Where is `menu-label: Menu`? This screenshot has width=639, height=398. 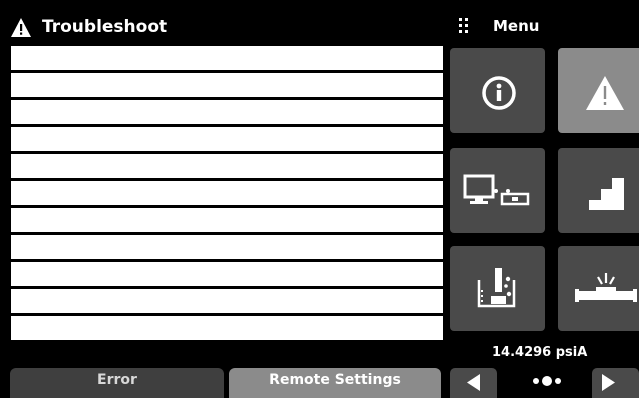 menu-label: Menu is located at coordinates (516, 26).